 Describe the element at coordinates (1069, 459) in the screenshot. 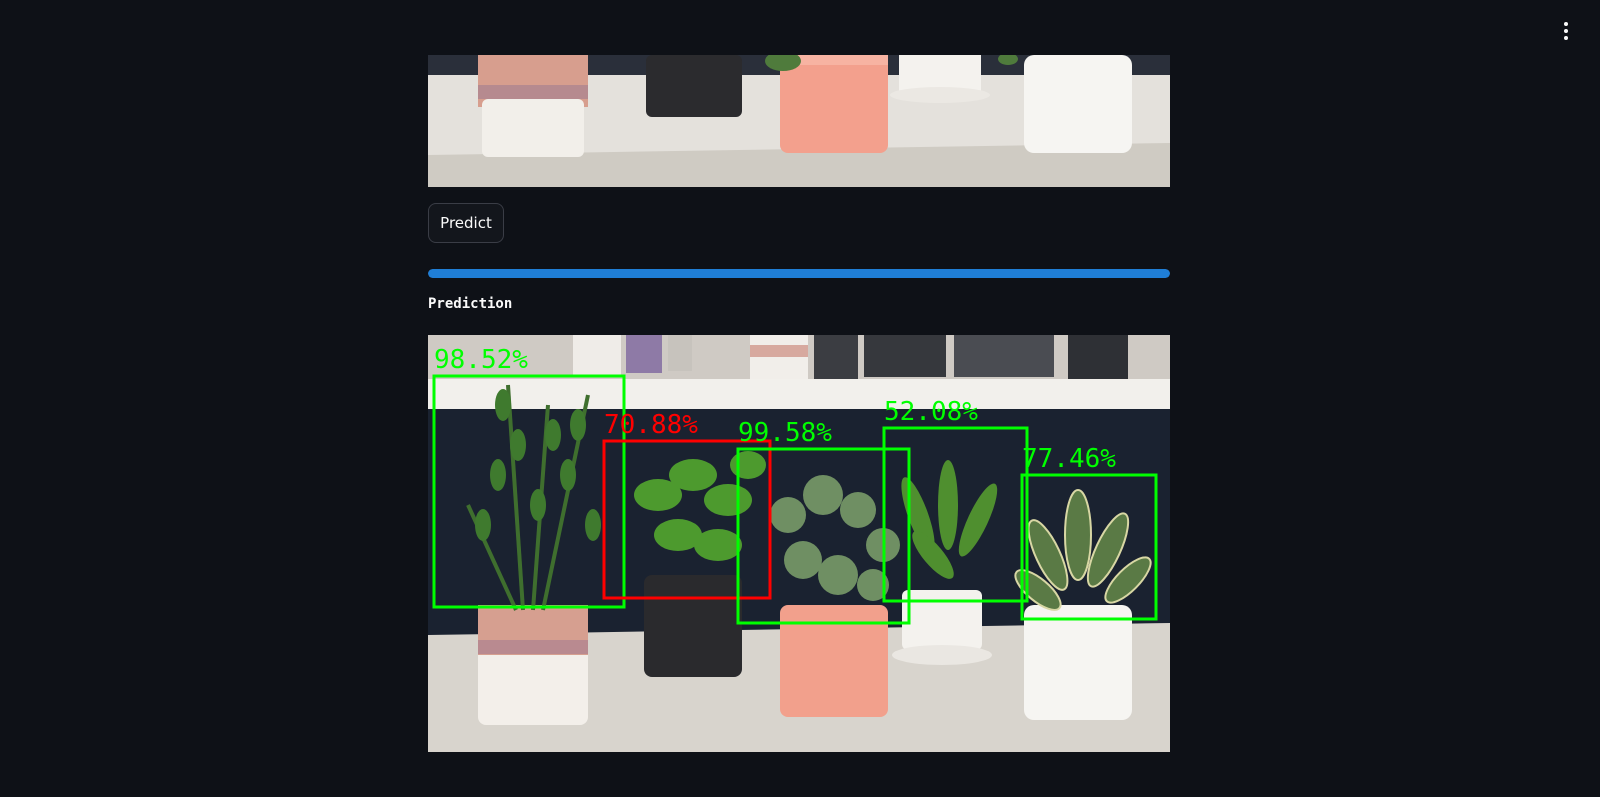

I see `detection-label: 77.46%` at that location.